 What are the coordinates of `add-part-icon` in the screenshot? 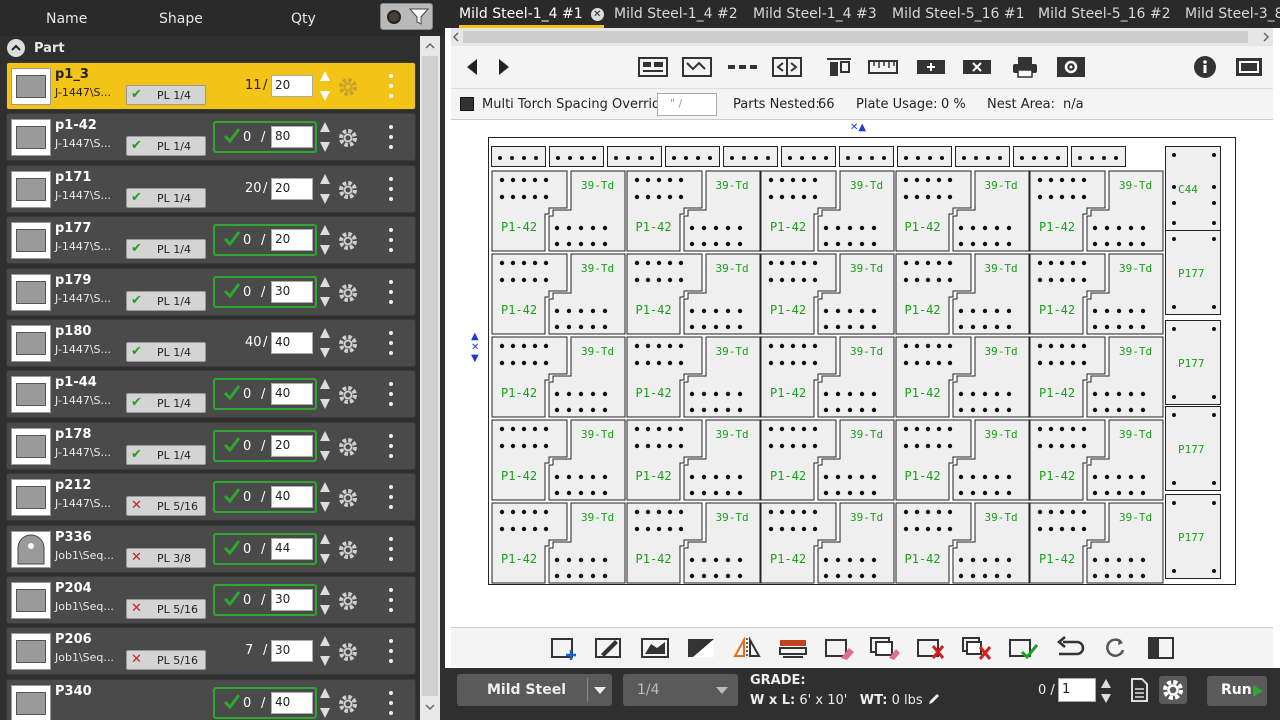 It's located at (565, 648).